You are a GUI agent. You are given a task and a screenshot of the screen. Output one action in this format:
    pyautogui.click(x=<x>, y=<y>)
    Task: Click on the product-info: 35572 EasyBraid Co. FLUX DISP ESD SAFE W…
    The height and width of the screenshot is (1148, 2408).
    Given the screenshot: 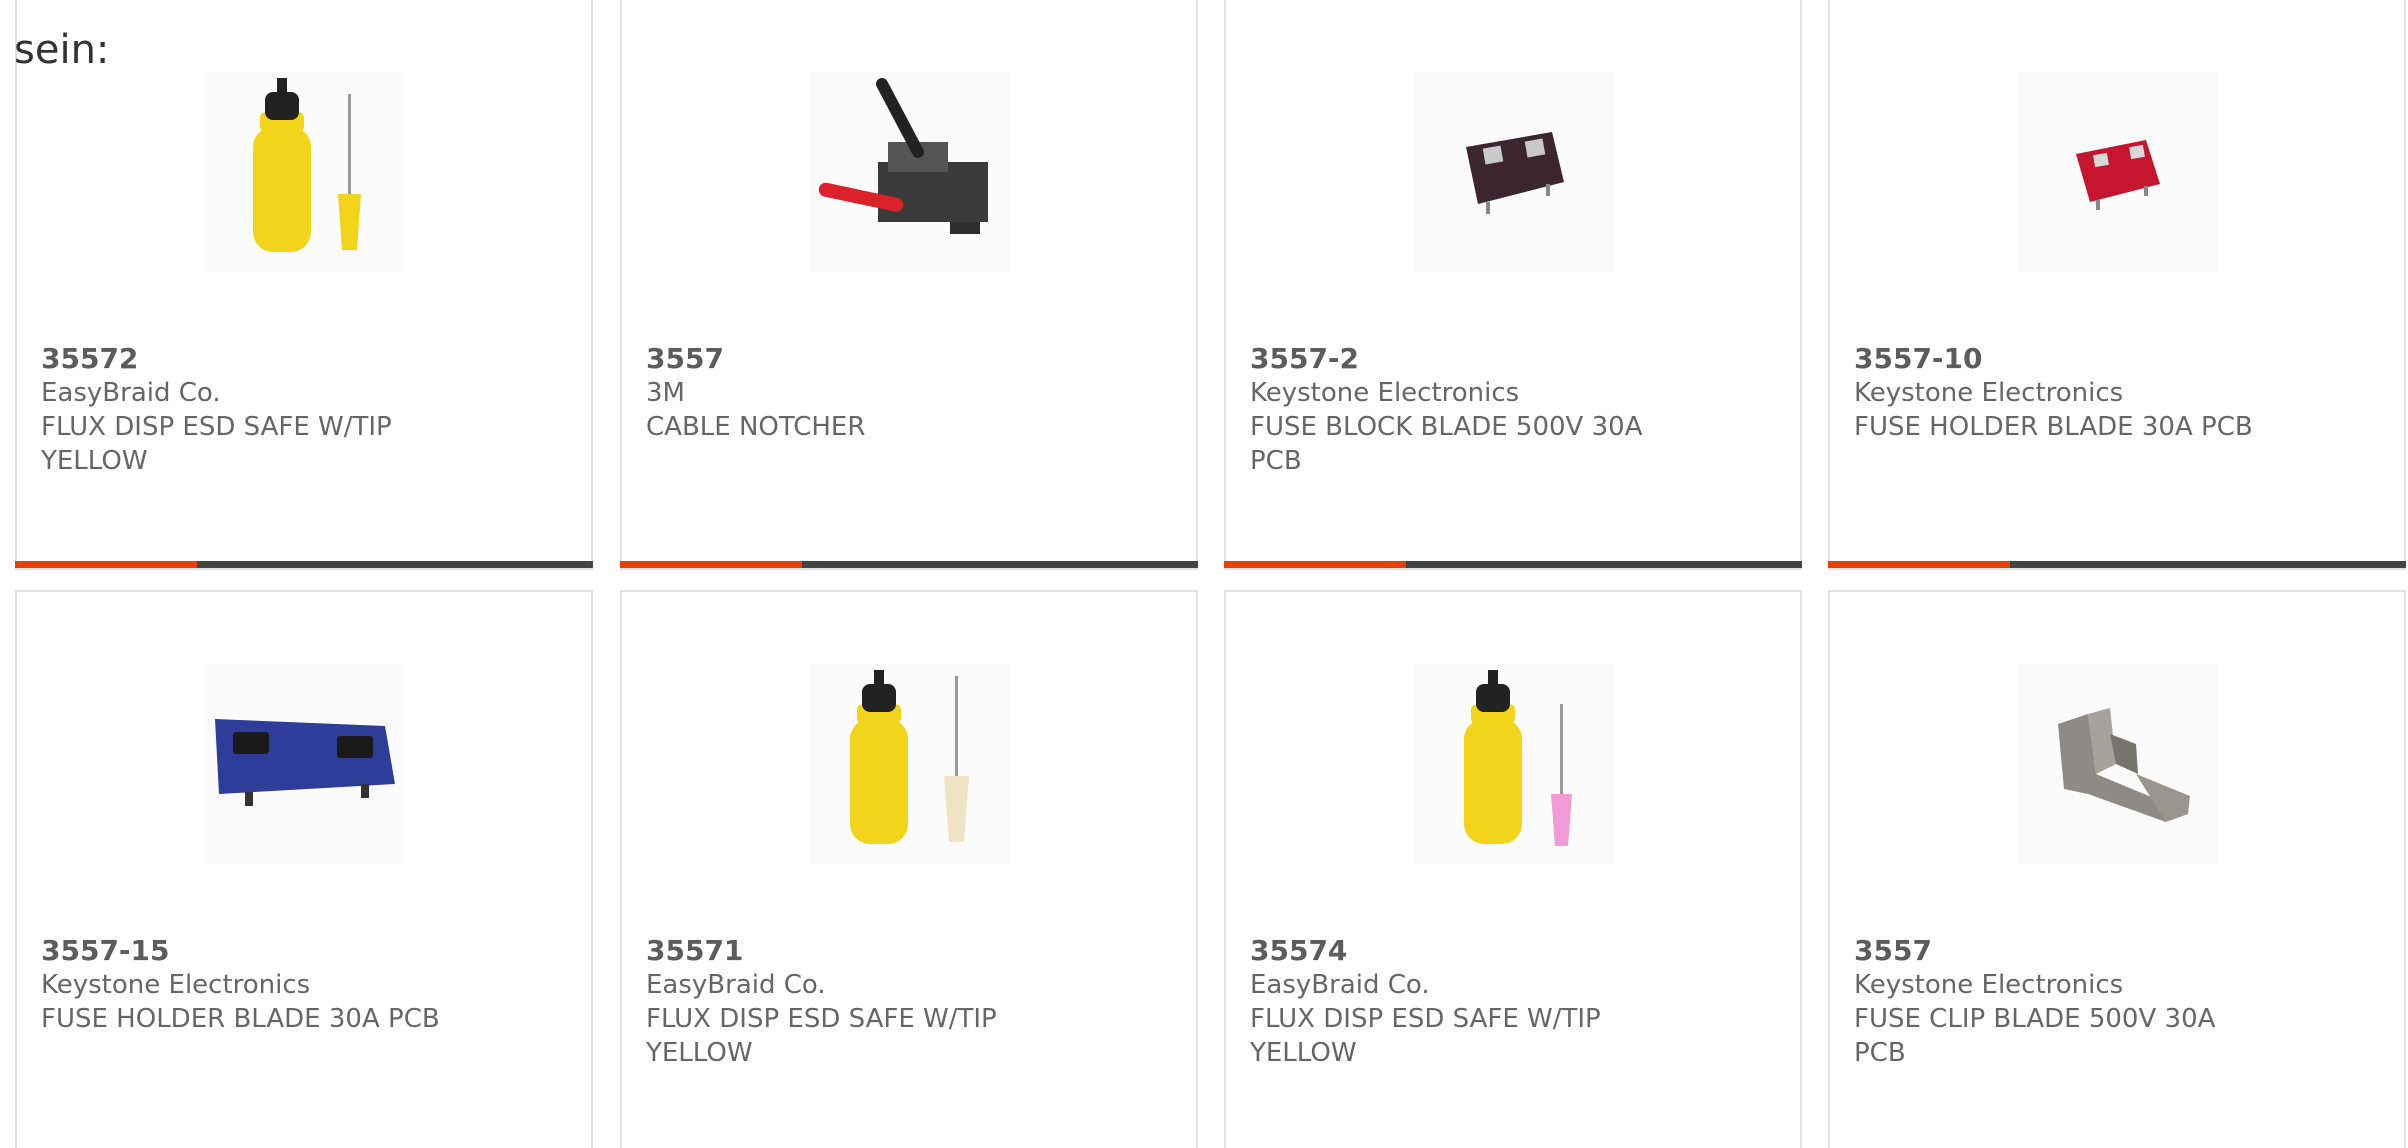 What is the action you would take?
    pyautogui.click(x=251, y=410)
    